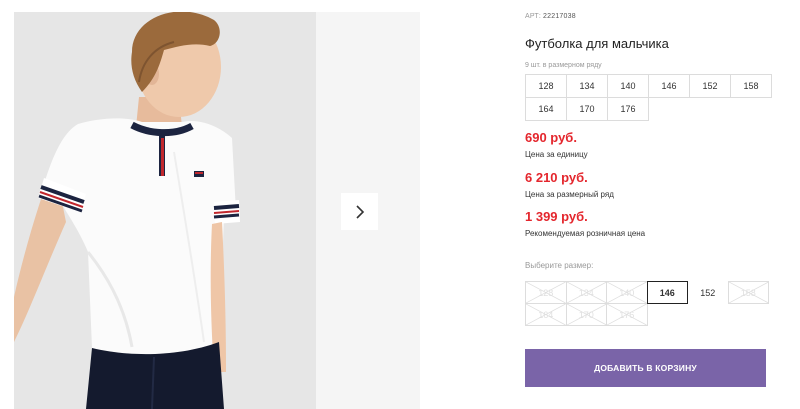 The image size is (800, 409). I want to click on product-title: Футболка для мальчика, so click(597, 43).